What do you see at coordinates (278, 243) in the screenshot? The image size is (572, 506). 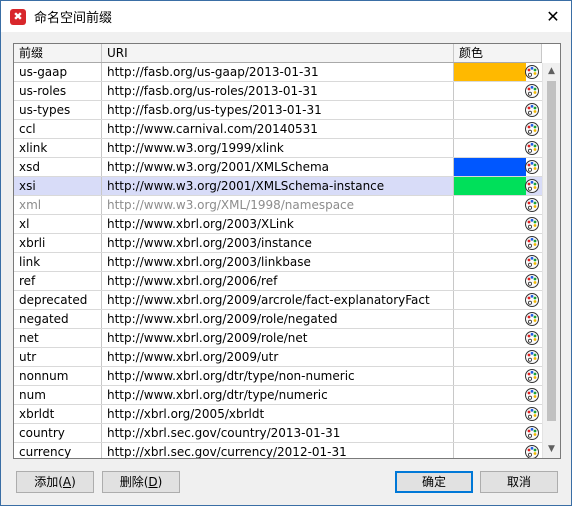 I see `uri-cell: http://www.xbrl.org/2003/instance` at bounding box center [278, 243].